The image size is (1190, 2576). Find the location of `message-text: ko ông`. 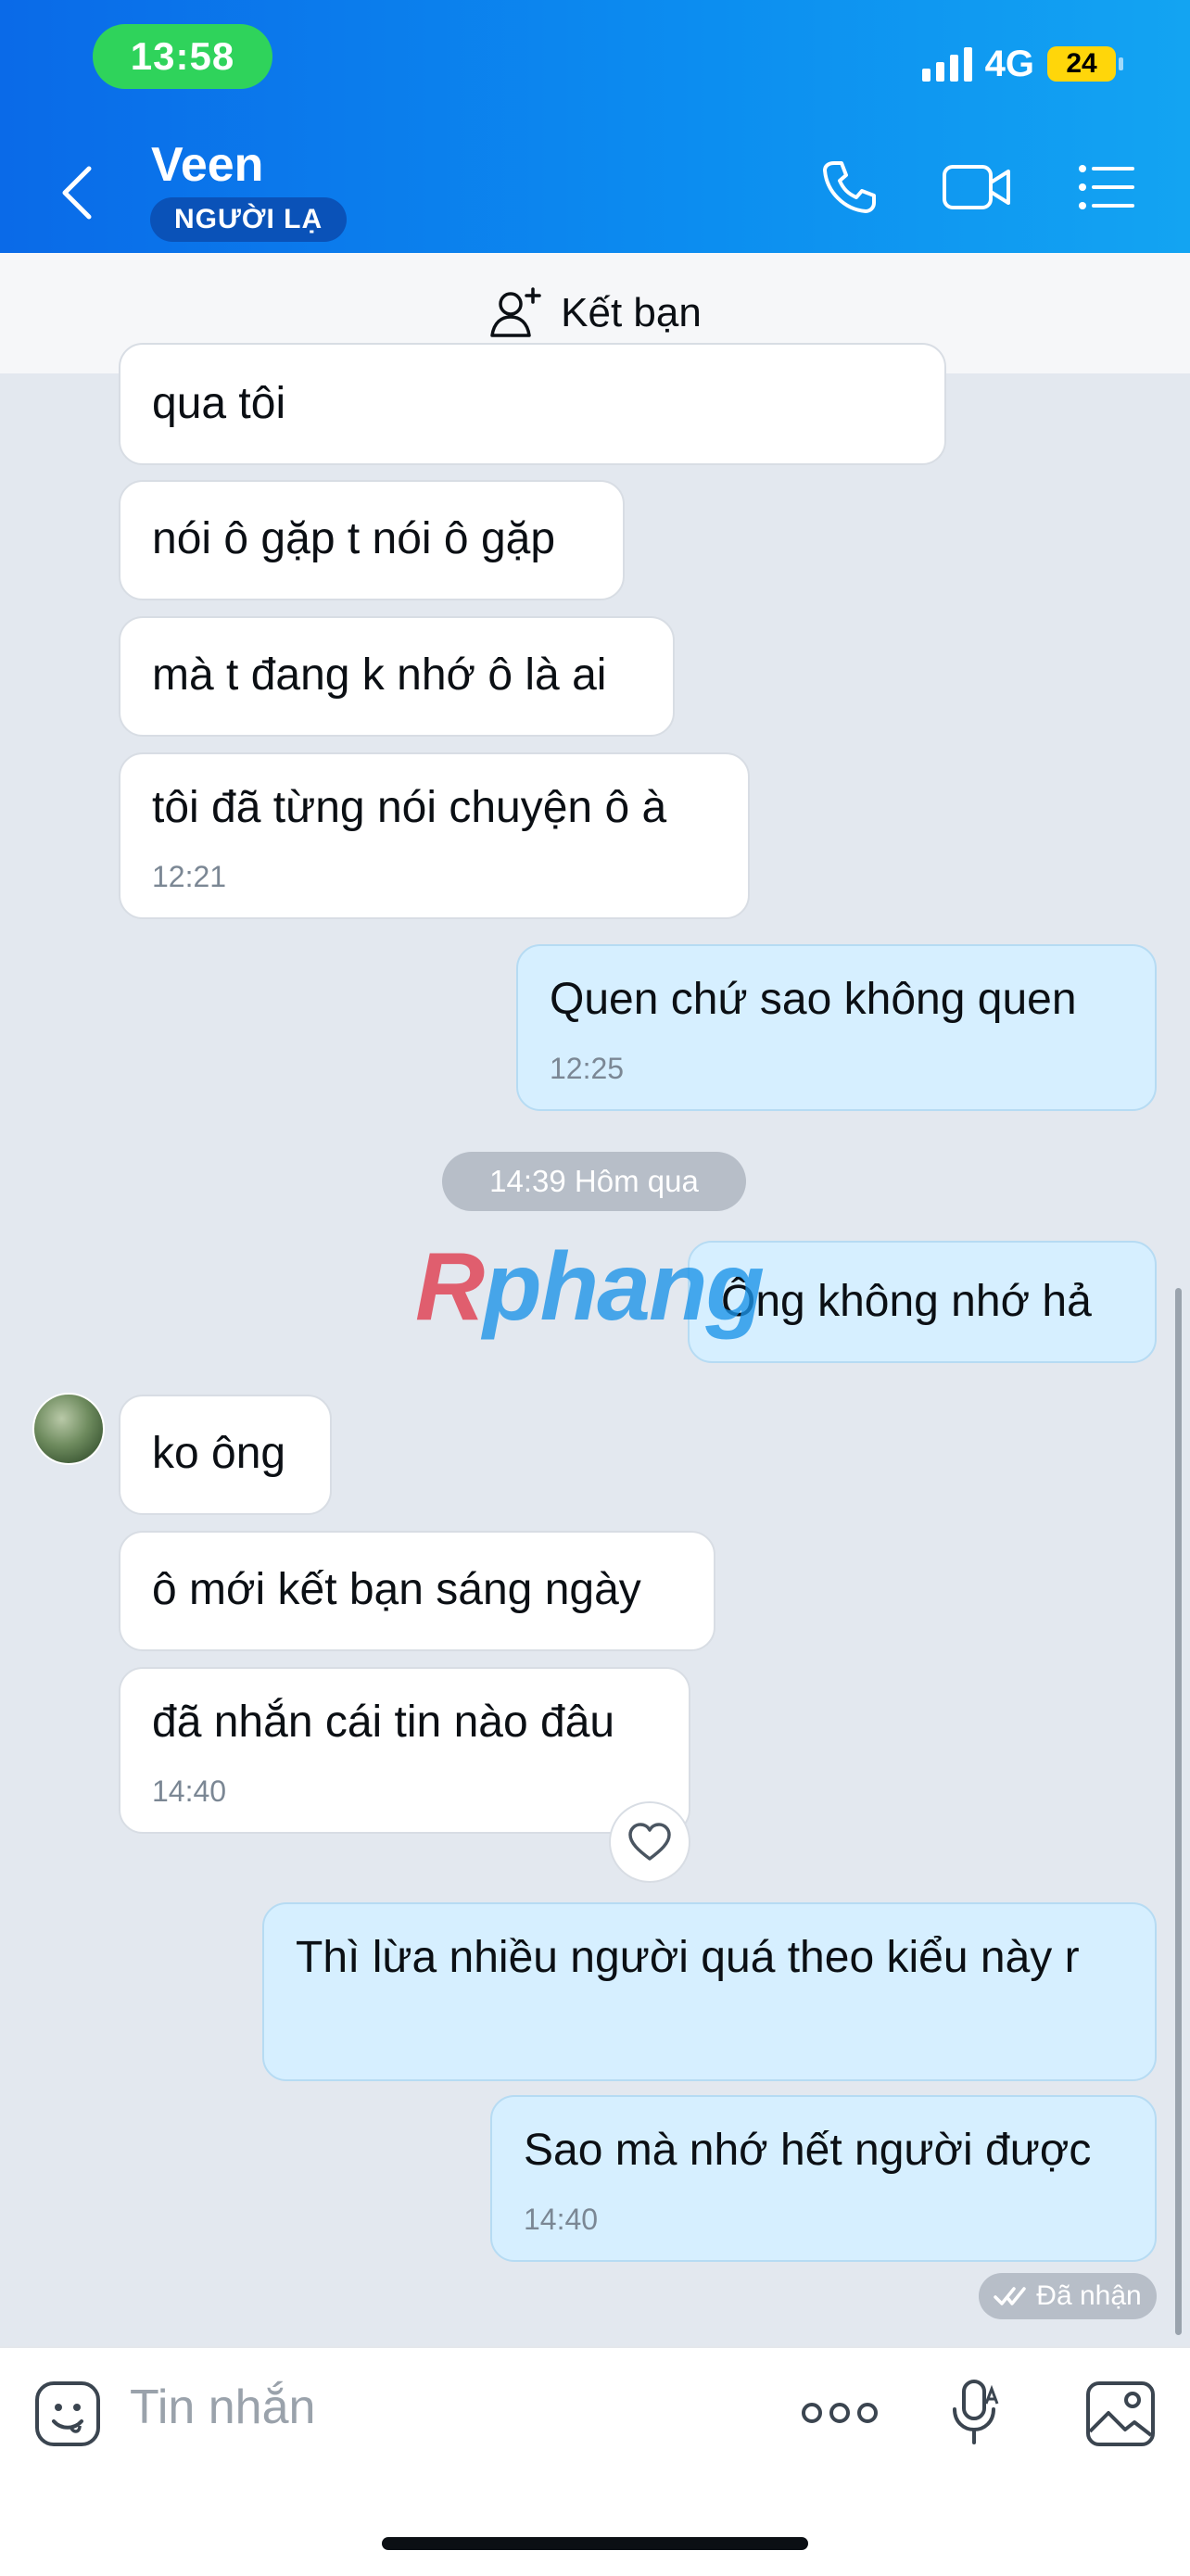

message-text: ko ông is located at coordinates (219, 1453).